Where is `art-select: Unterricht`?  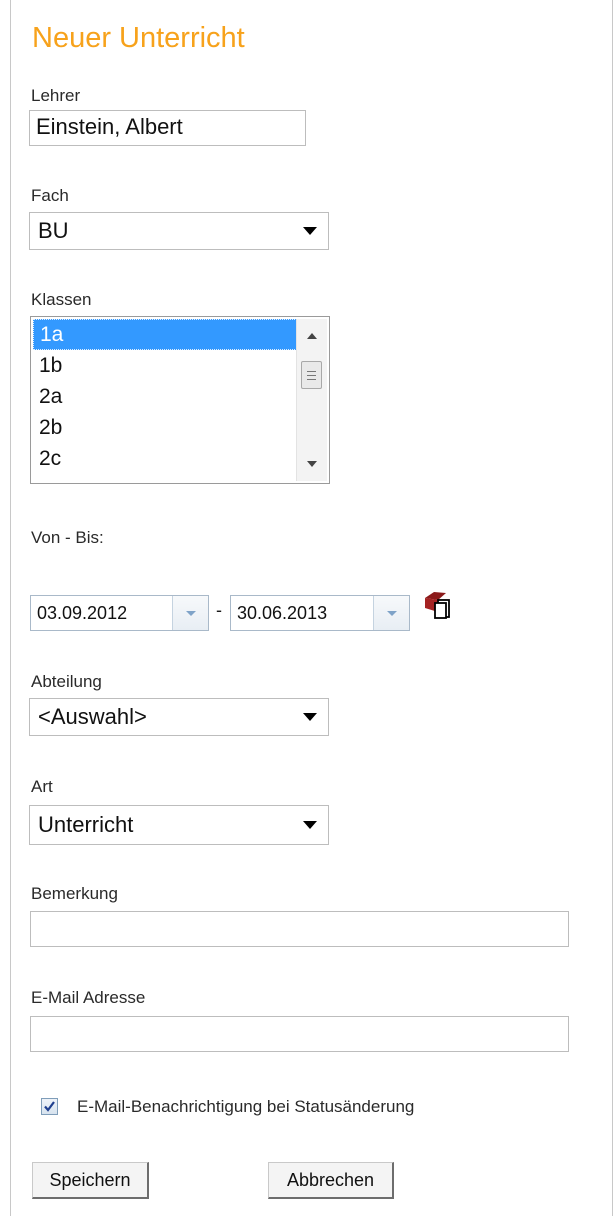 art-select: Unterricht is located at coordinates (179, 825).